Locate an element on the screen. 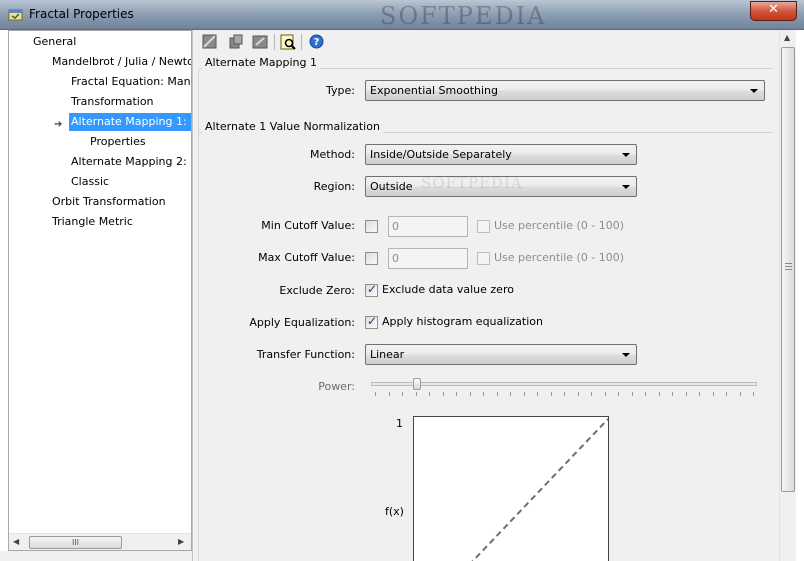  method-select: Inside/Outside Separately is located at coordinates (501, 154).